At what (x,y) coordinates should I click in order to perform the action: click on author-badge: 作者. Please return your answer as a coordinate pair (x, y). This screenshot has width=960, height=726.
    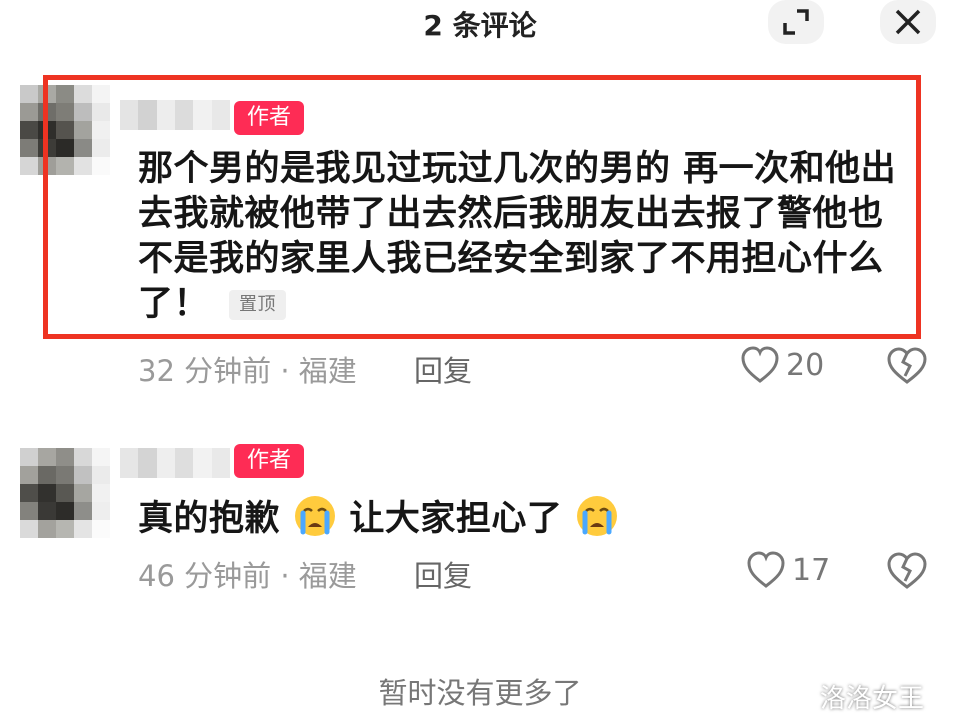
    Looking at the image, I should click on (269, 461).